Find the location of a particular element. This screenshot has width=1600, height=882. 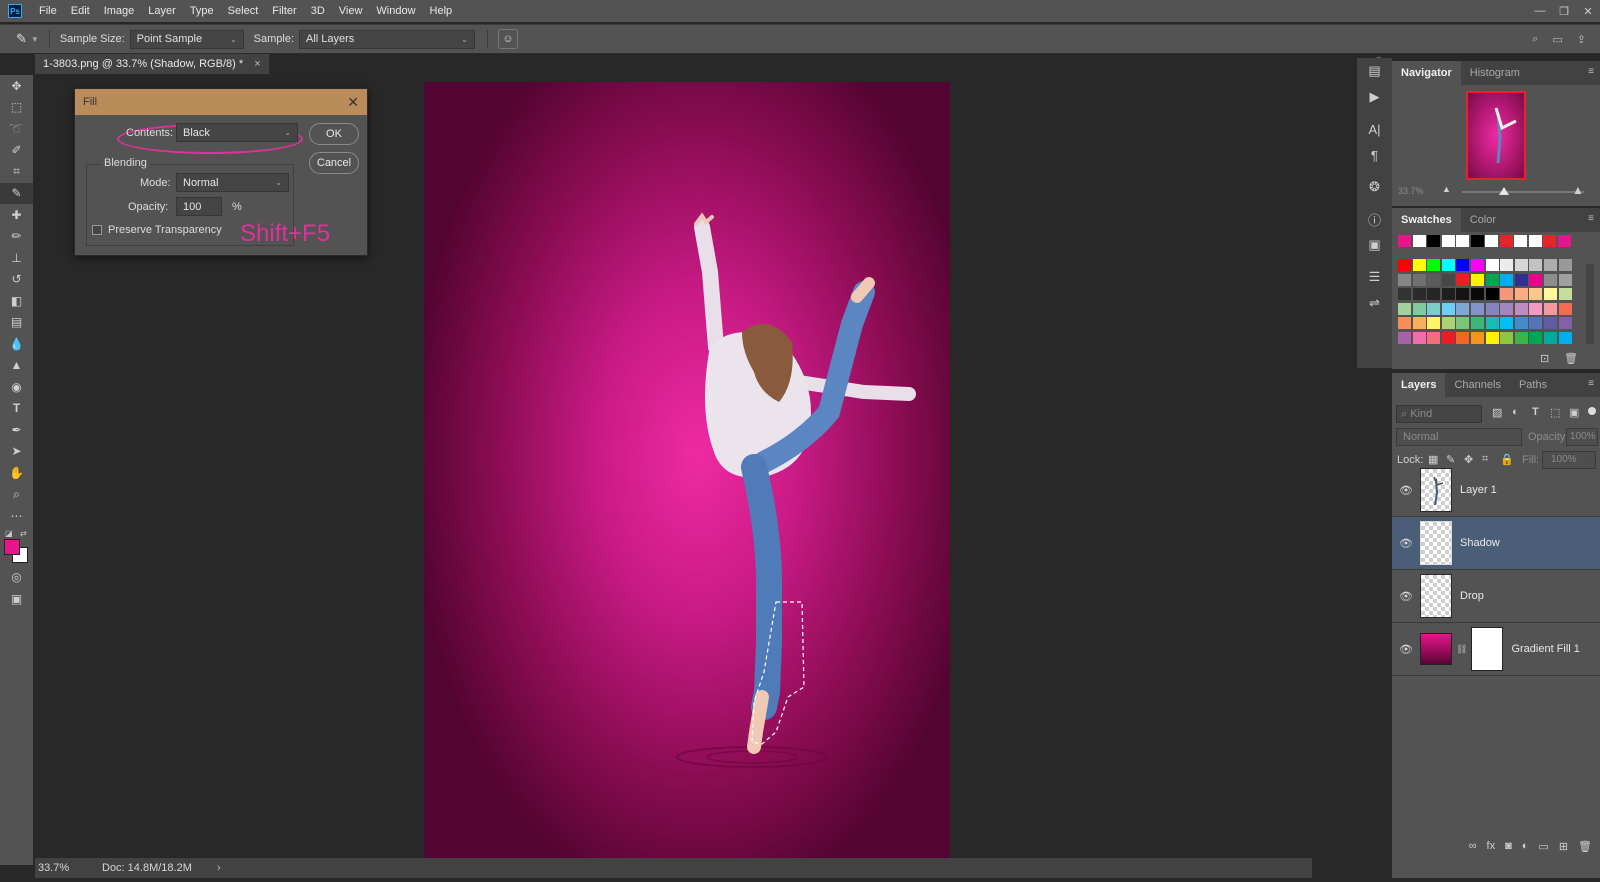

blur-tool-icon: 💧 is located at coordinates (16, 344).